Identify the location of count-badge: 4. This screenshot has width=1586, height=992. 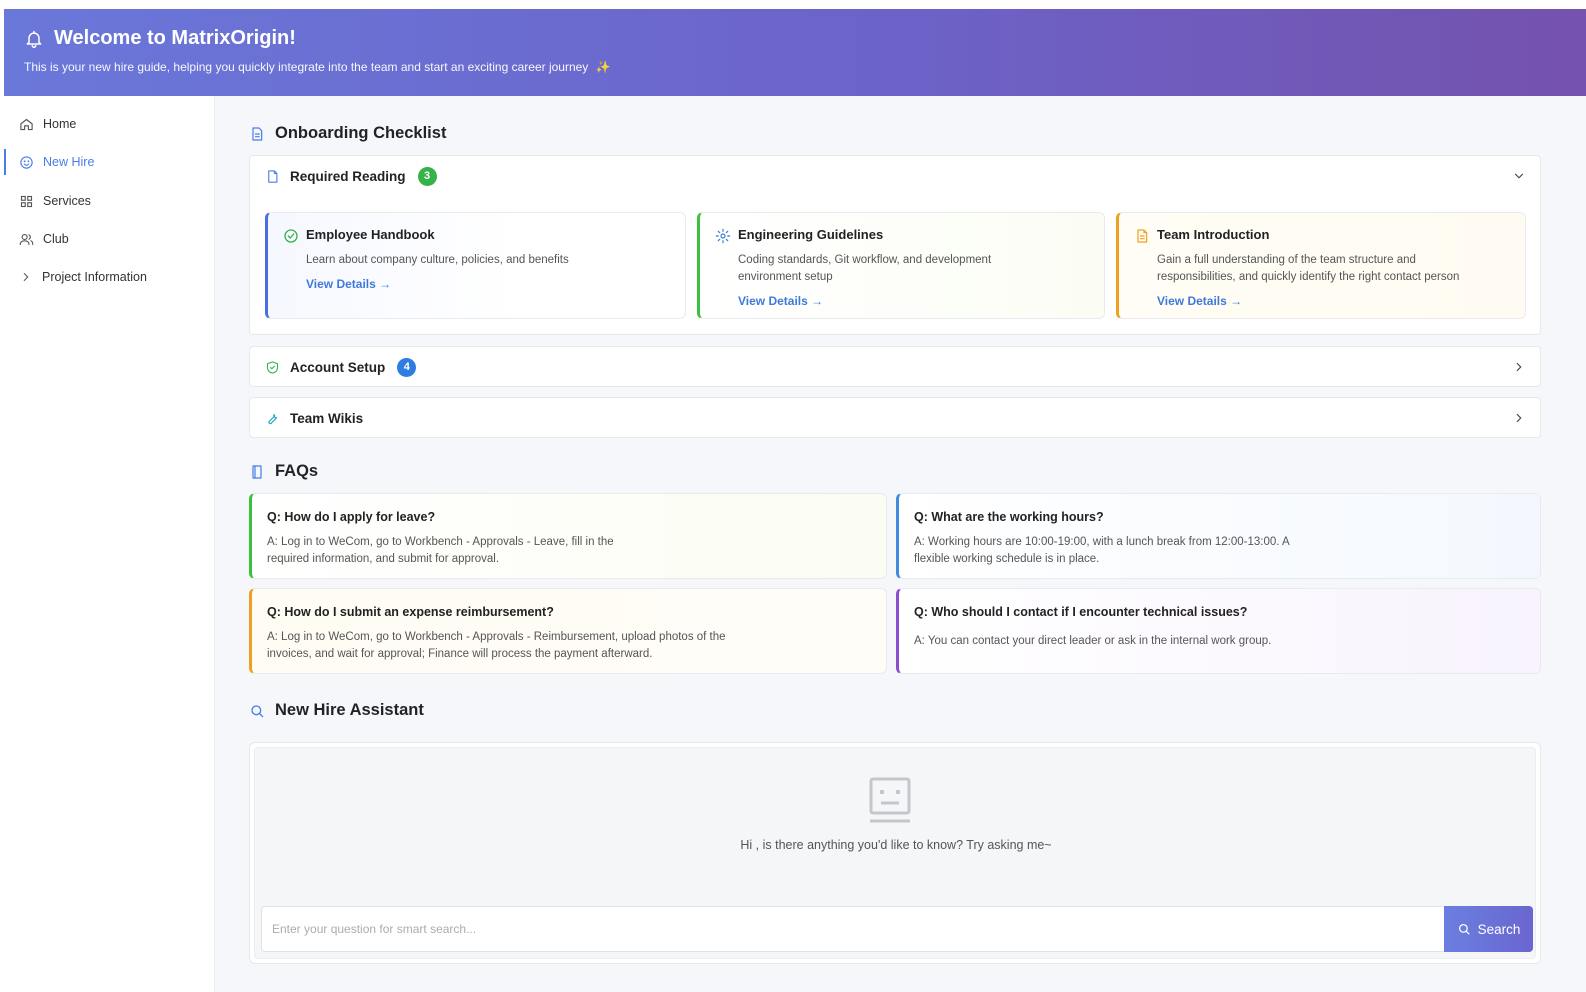
(407, 367).